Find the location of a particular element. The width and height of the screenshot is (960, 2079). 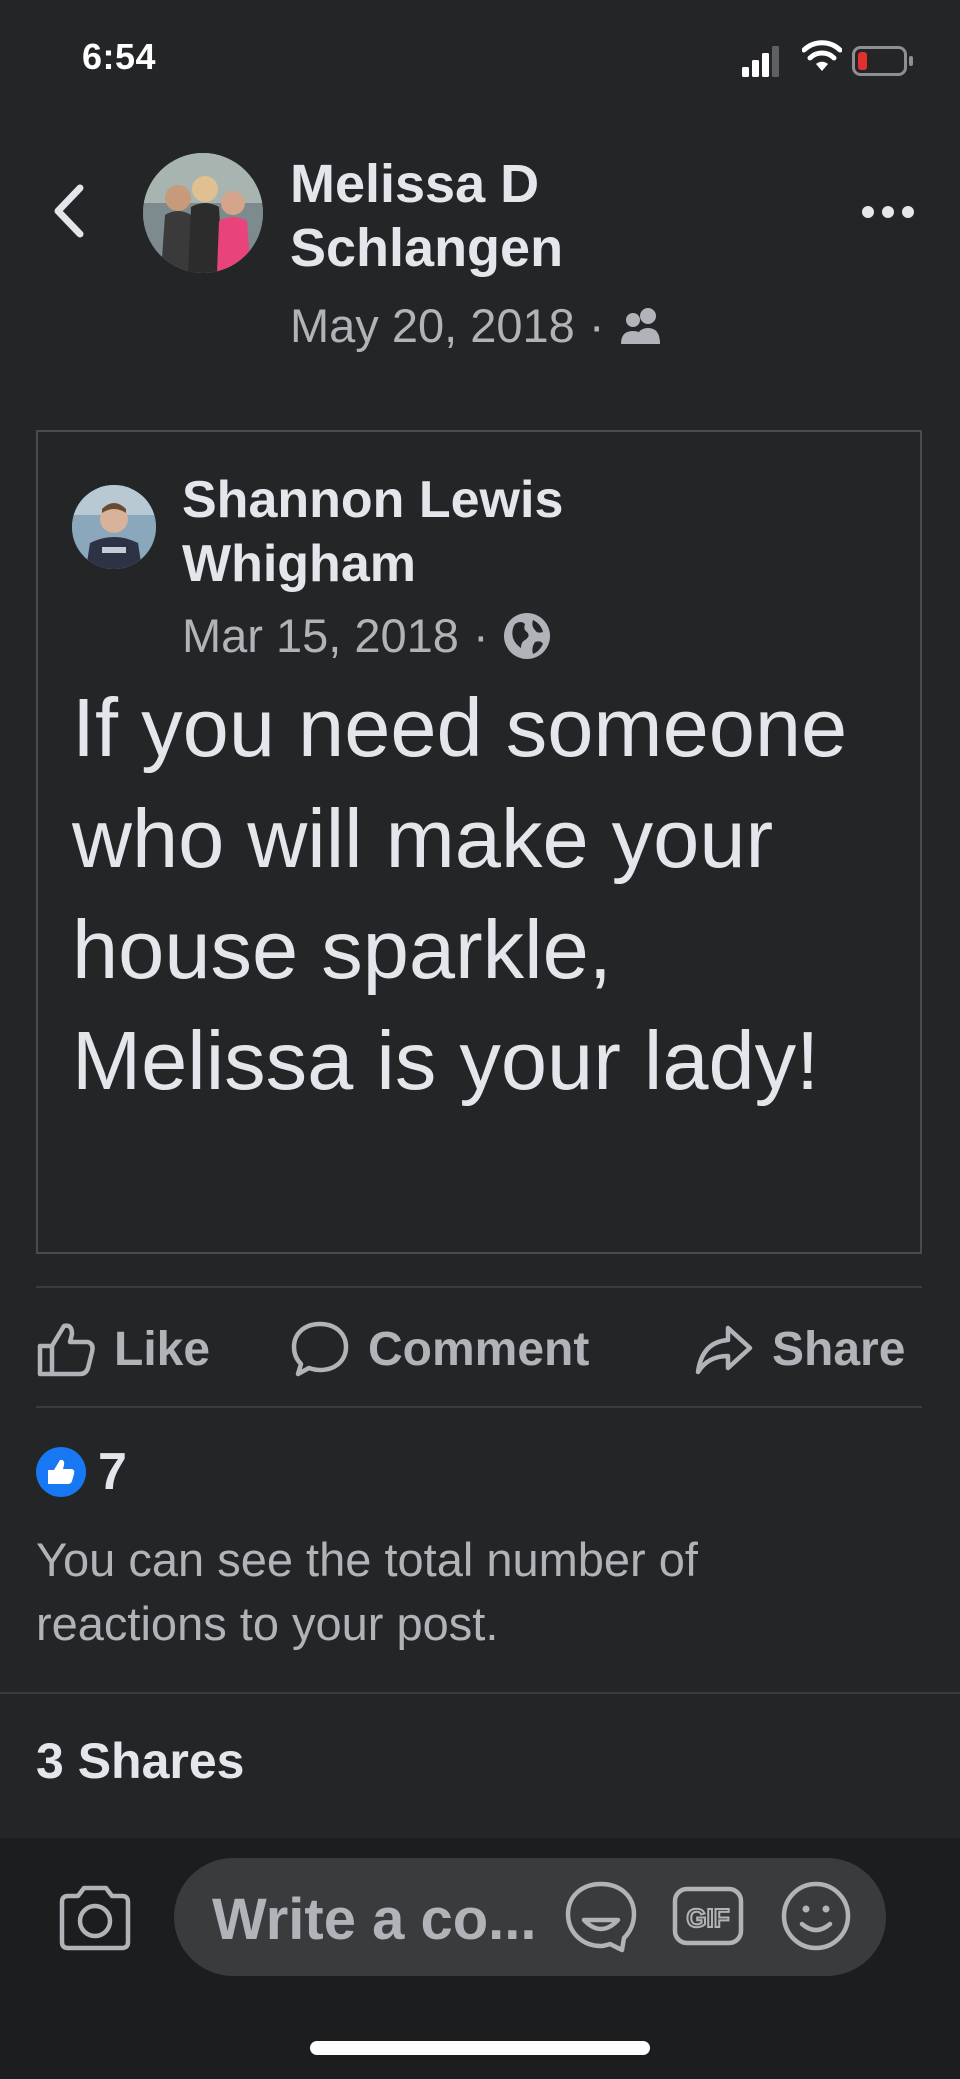

comment-icon is located at coordinates (320, 1349).